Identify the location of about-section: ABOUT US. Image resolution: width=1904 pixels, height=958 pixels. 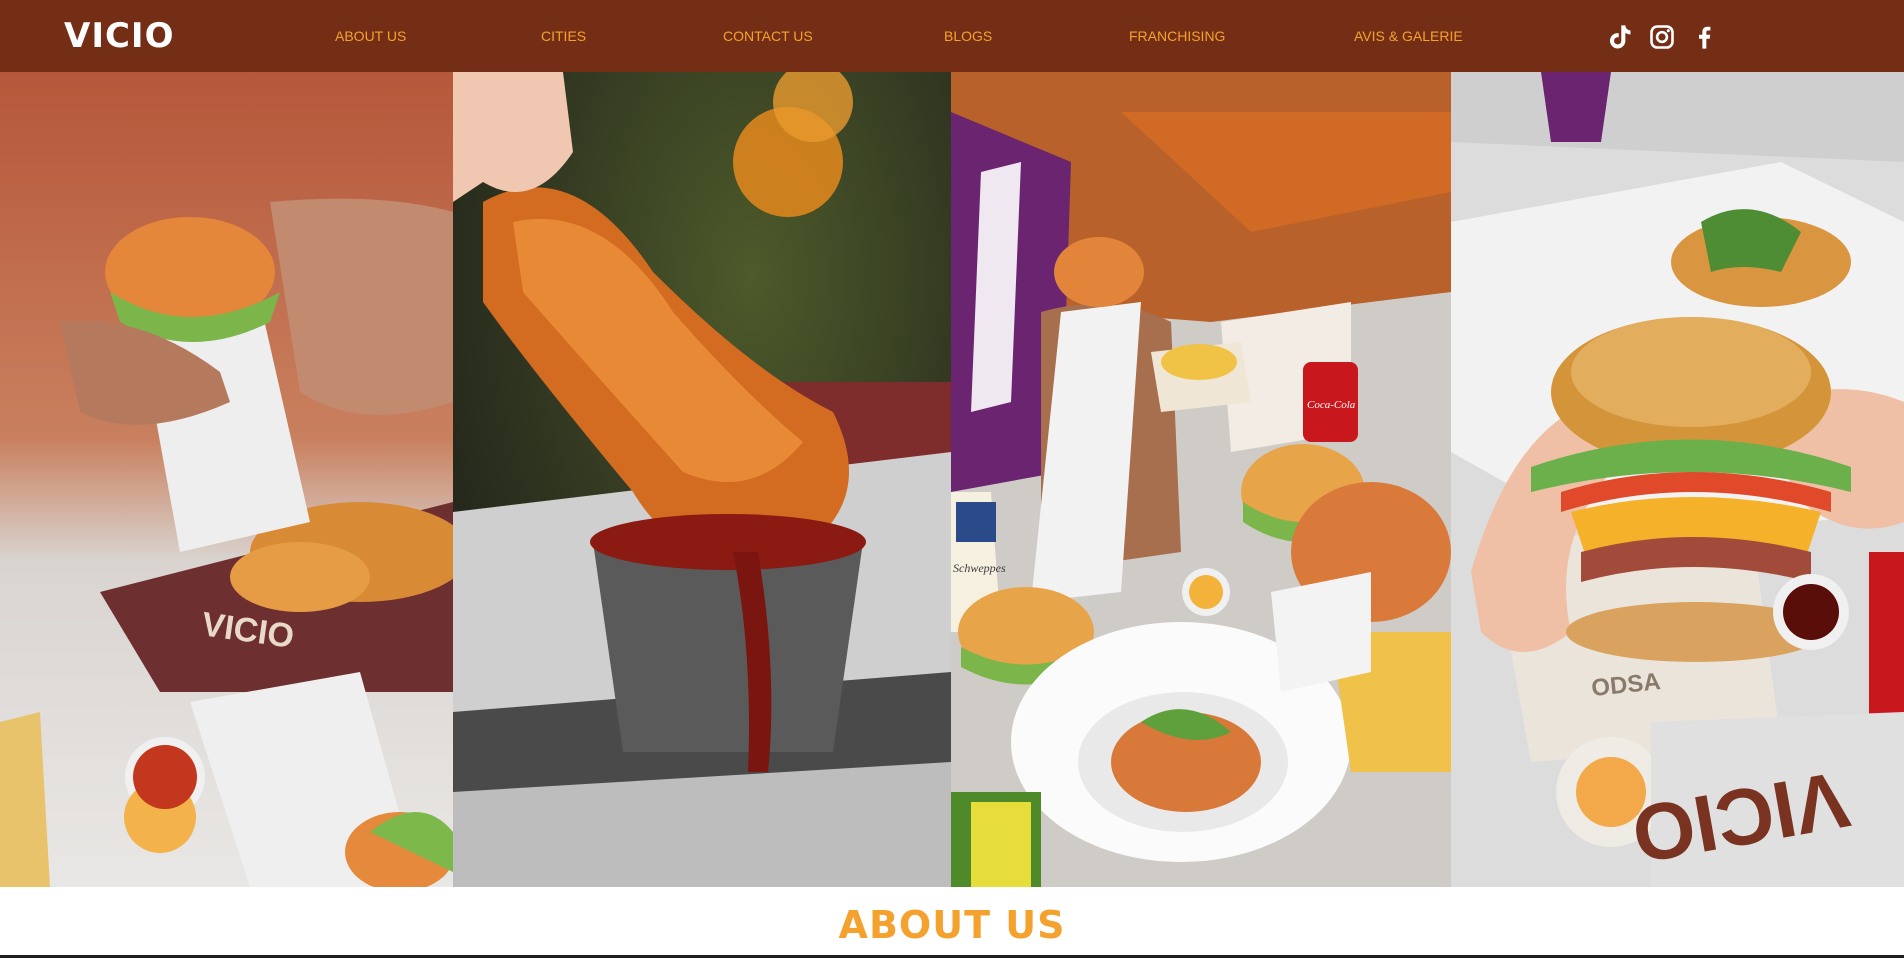
(952, 922).